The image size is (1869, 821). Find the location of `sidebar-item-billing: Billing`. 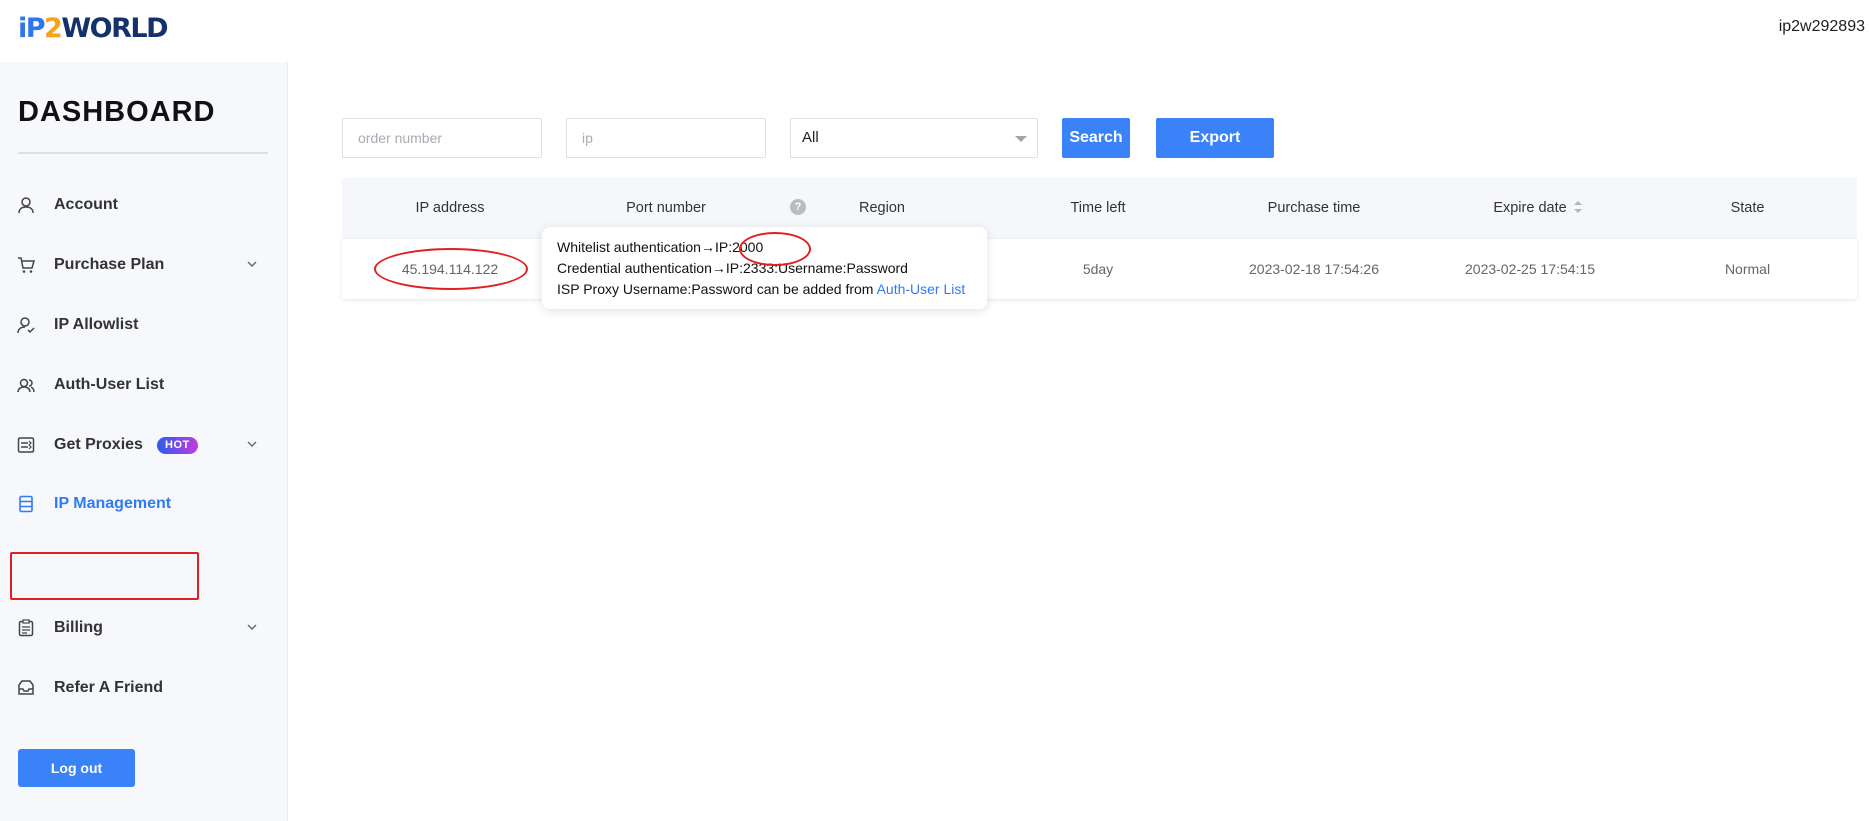

sidebar-item-billing: Billing is located at coordinates (144, 628).